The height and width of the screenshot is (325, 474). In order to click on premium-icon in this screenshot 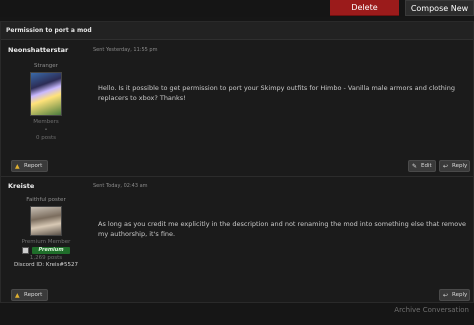, I will do `click(25, 250)`.